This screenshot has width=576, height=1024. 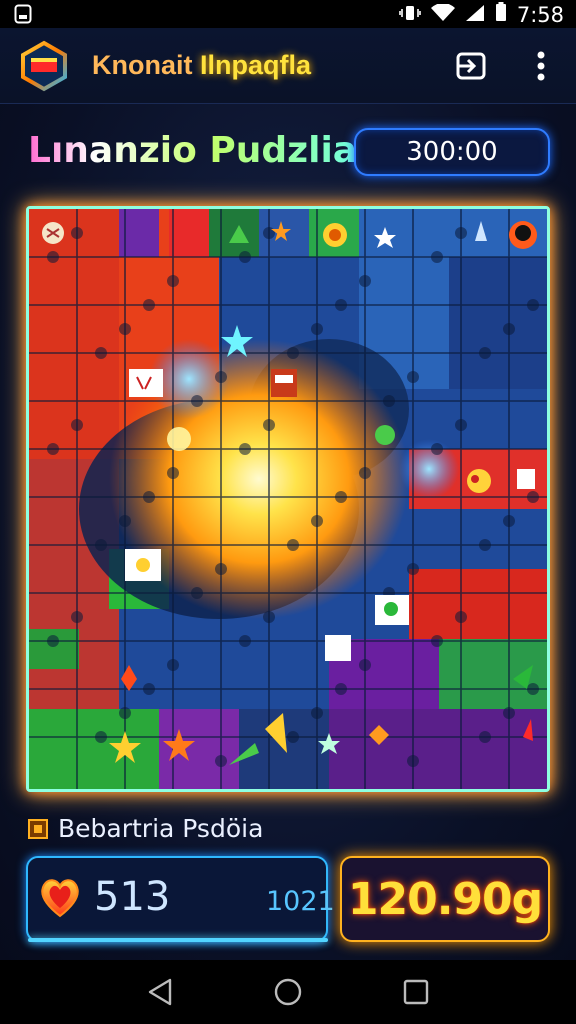 What do you see at coordinates (160, 992) in the screenshot?
I see `back-triangle-icon` at bounding box center [160, 992].